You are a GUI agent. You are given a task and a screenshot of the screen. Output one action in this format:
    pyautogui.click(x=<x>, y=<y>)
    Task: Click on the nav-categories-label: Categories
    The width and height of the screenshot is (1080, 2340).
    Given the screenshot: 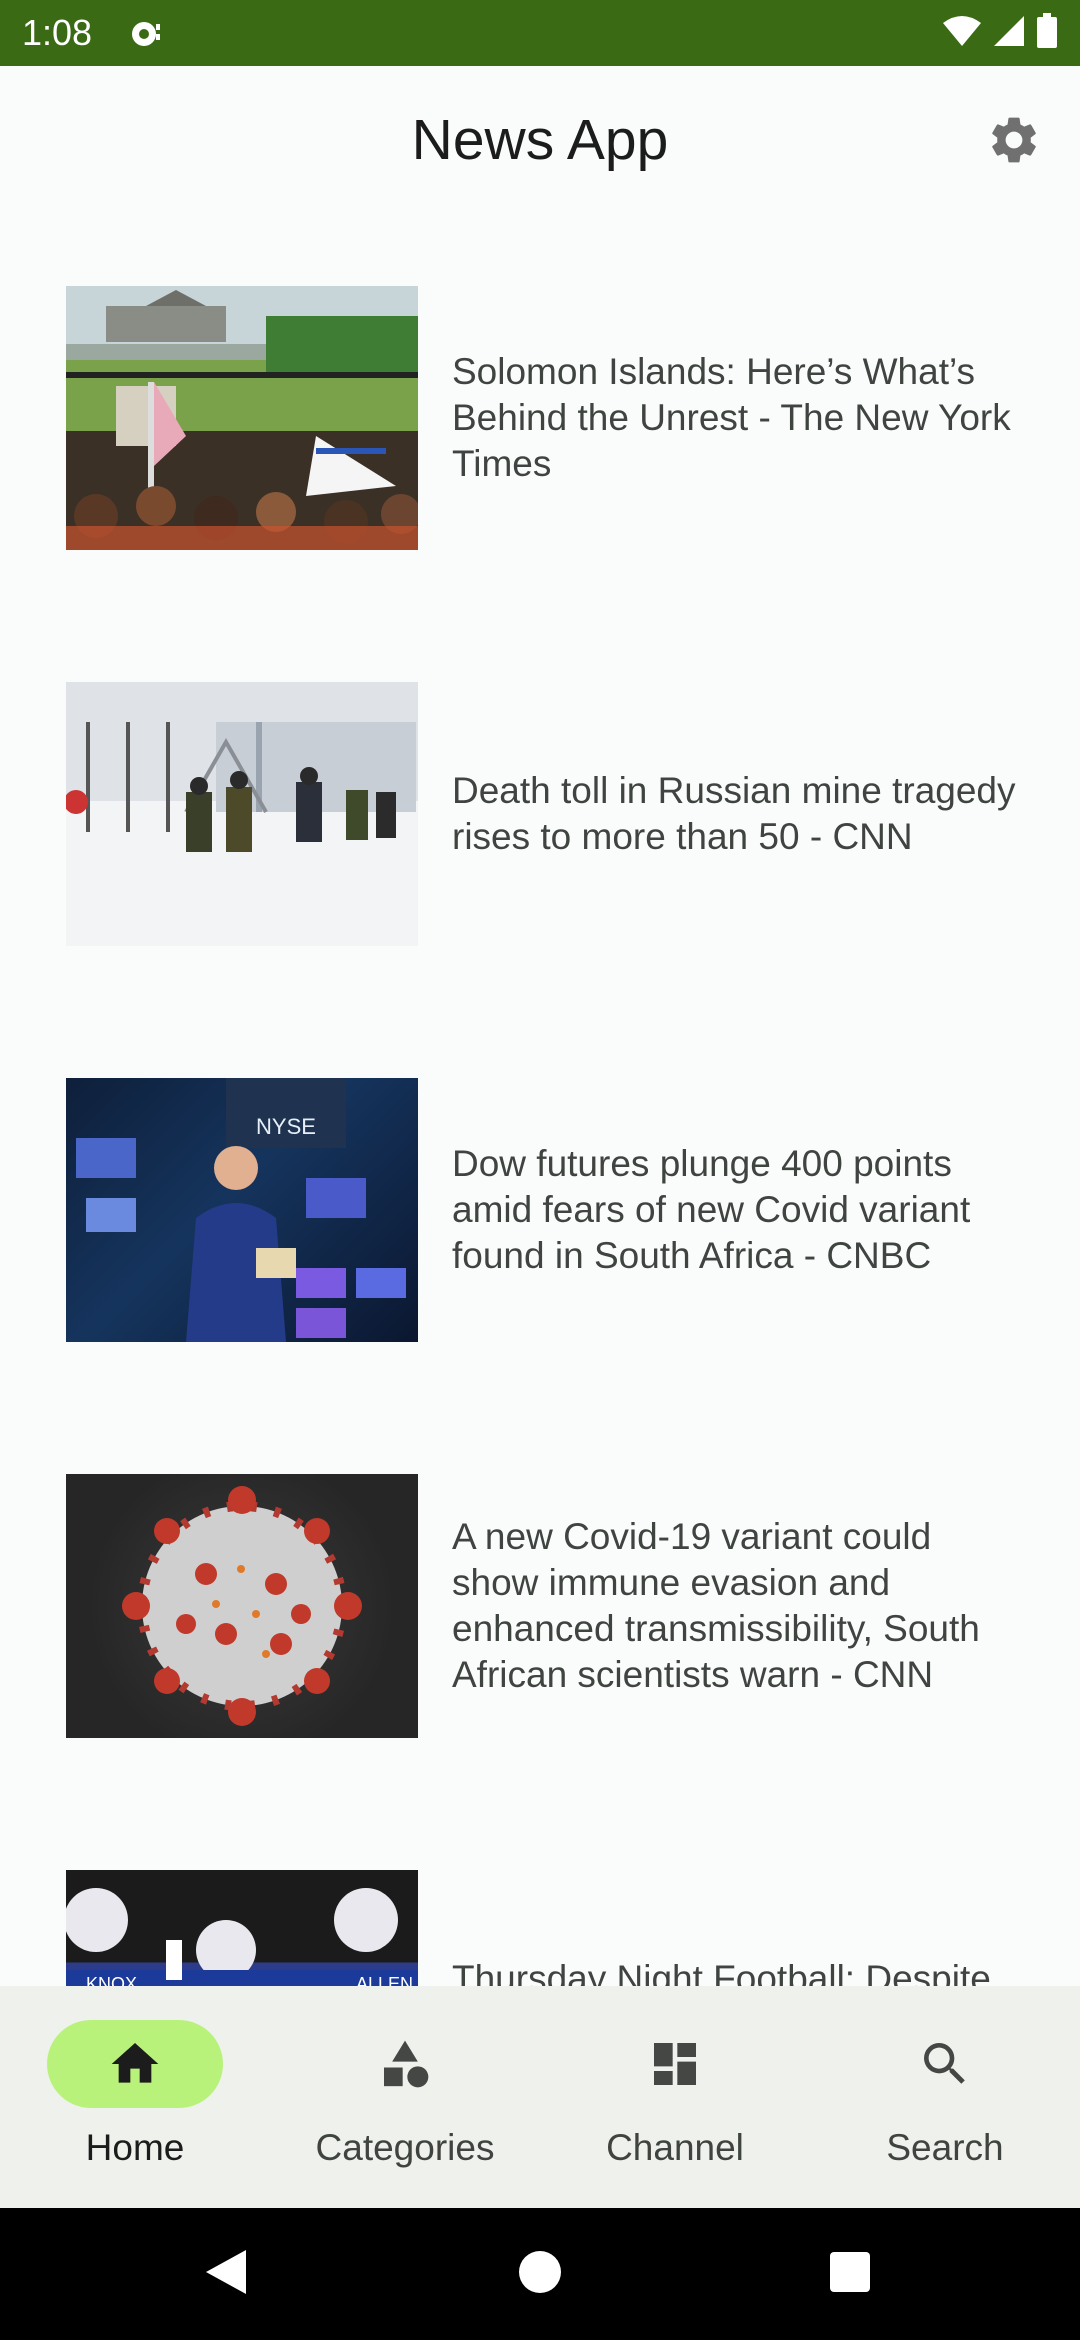 What is the action you would take?
    pyautogui.click(x=405, y=2147)
    